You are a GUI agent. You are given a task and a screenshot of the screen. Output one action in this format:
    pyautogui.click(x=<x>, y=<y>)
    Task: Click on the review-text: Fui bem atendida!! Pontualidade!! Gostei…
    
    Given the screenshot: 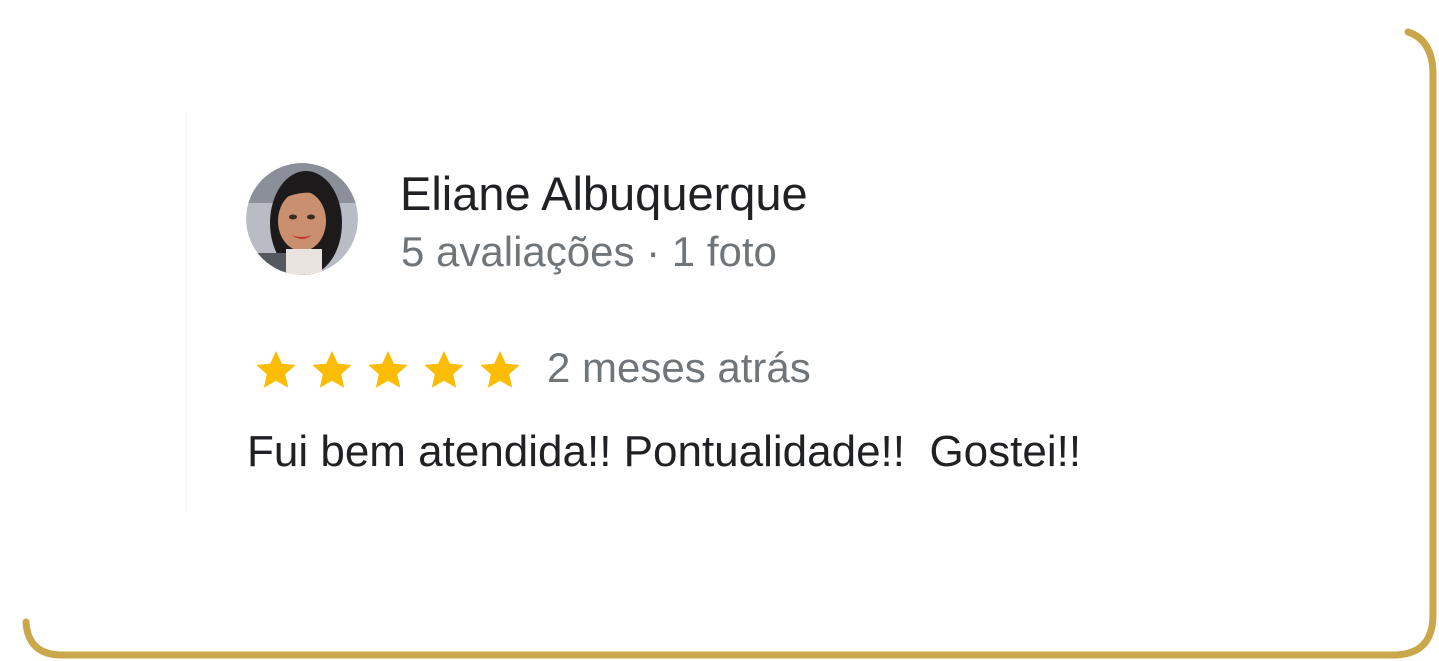 What is the action you would take?
    pyautogui.click(x=664, y=451)
    